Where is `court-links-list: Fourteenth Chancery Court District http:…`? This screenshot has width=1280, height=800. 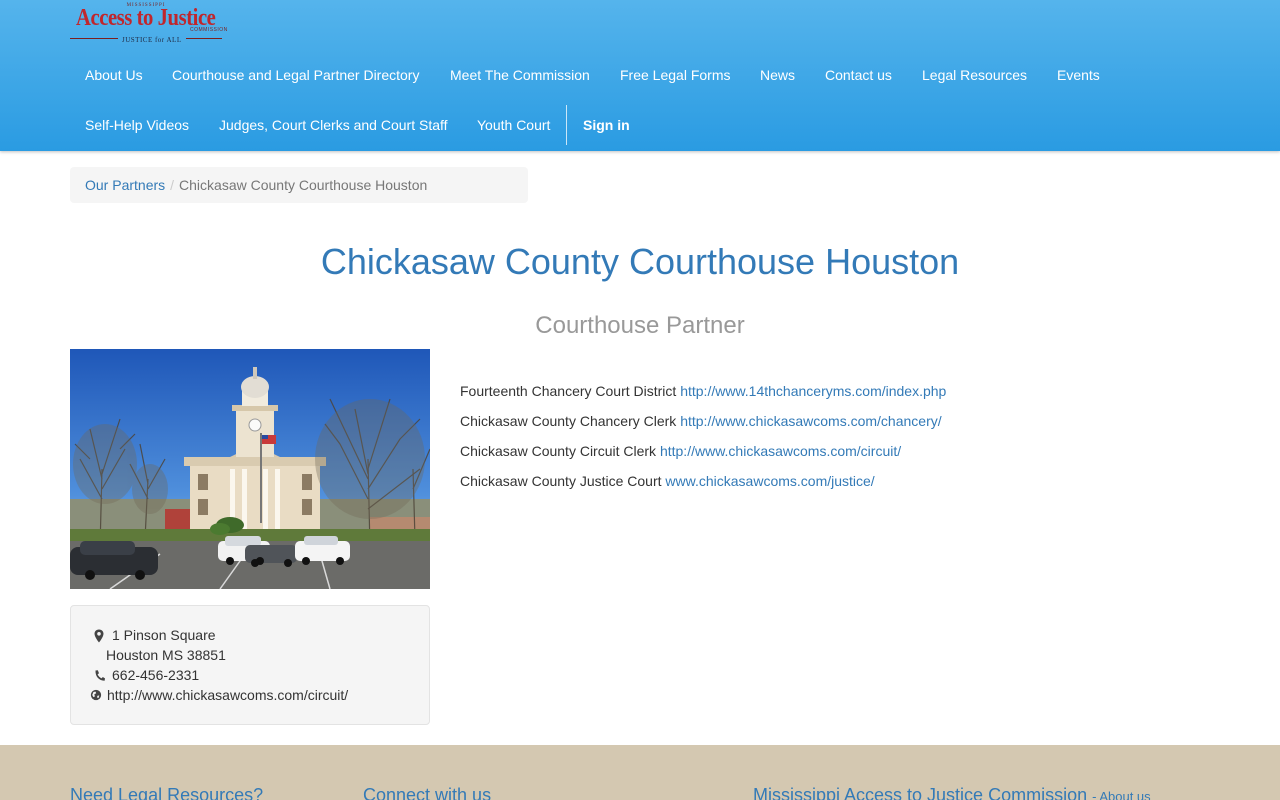
court-links-list: Fourteenth Chancery Court District http:… is located at coordinates (703, 441).